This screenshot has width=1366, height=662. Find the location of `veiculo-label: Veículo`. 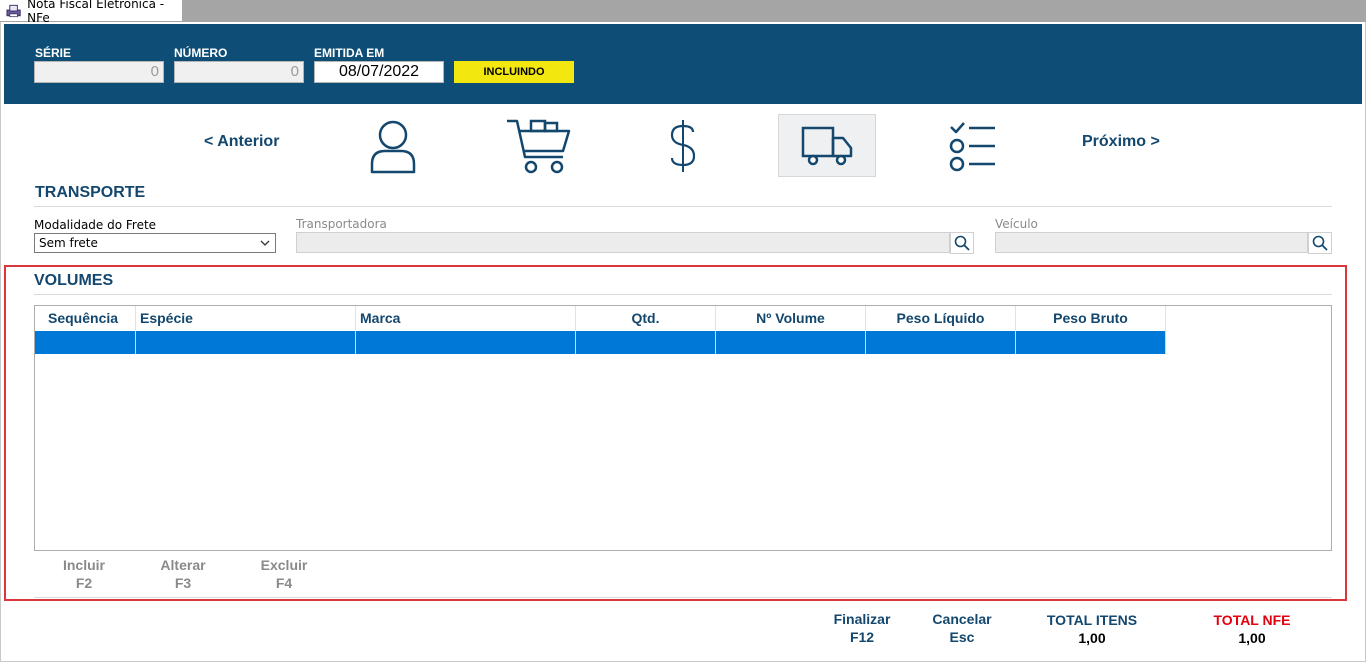

veiculo-label: Veículo is located at coordinates (1016, 224).